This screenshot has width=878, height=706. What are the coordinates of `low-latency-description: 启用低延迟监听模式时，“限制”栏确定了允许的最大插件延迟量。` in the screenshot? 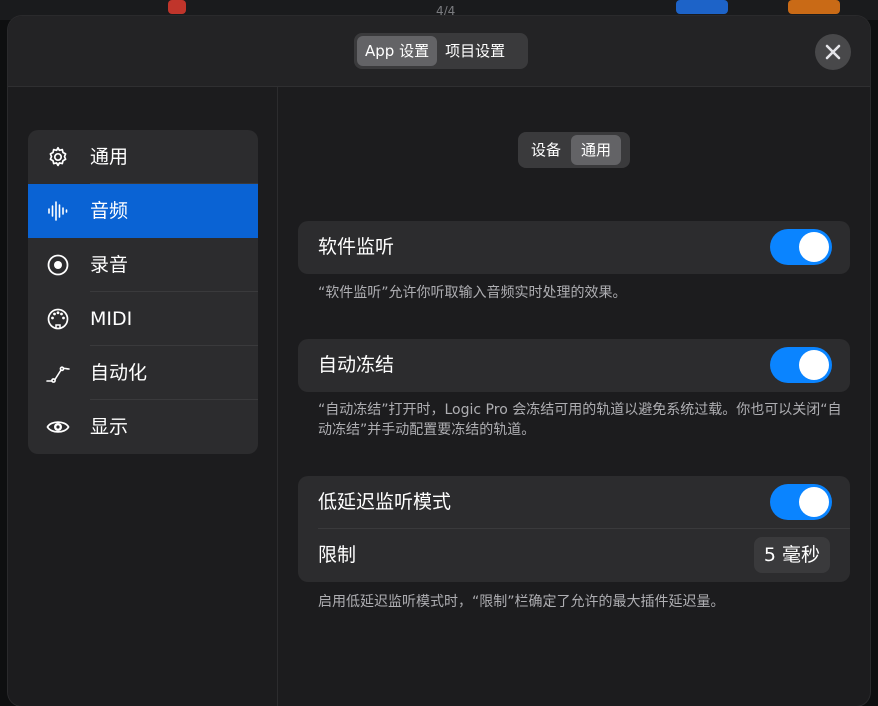 It's located at (521, 602).